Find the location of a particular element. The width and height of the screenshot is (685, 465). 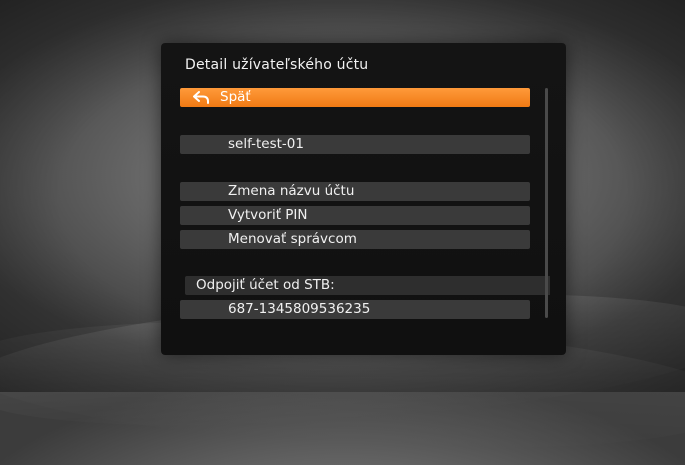

menu-item-label: Menovať správcom is located at coordinates (292, 239).